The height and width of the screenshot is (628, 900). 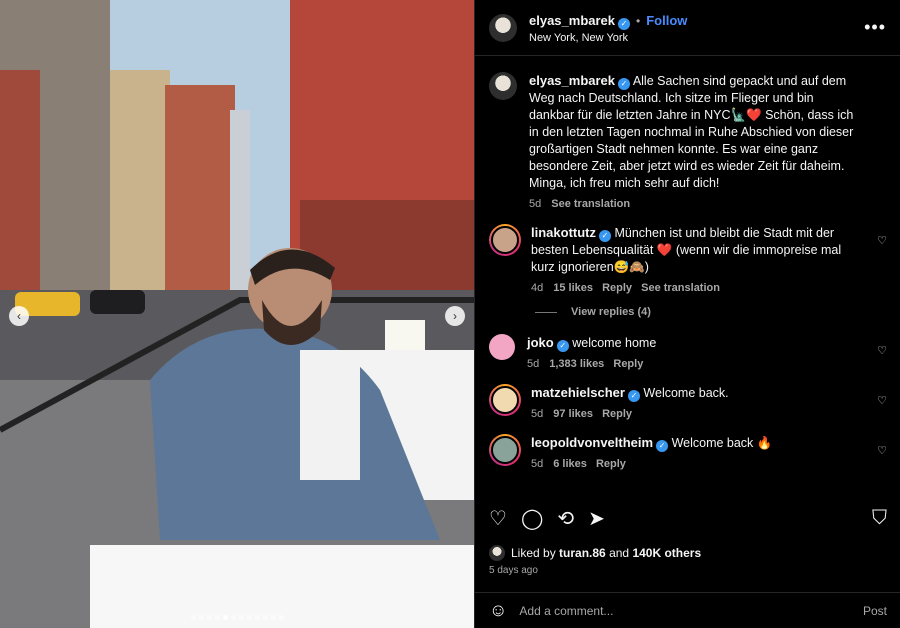 I want to click on comment-likes: 97 likes, so click(x=573, y=414).